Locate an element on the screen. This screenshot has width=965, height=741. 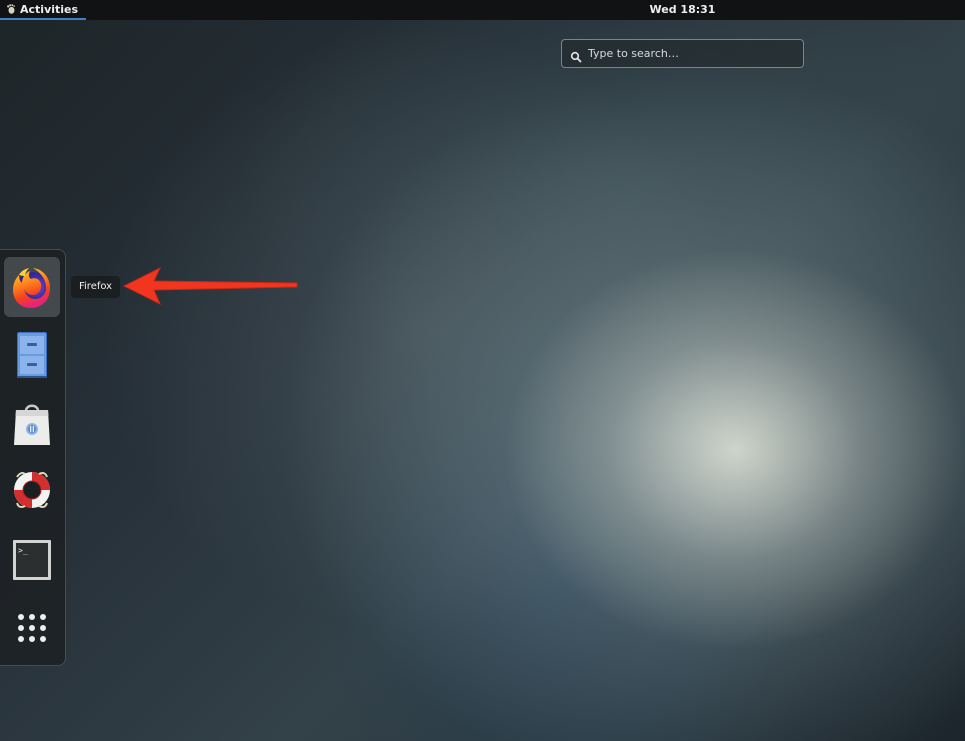
gnome-foot-icon is located at coordinates (11, 9).